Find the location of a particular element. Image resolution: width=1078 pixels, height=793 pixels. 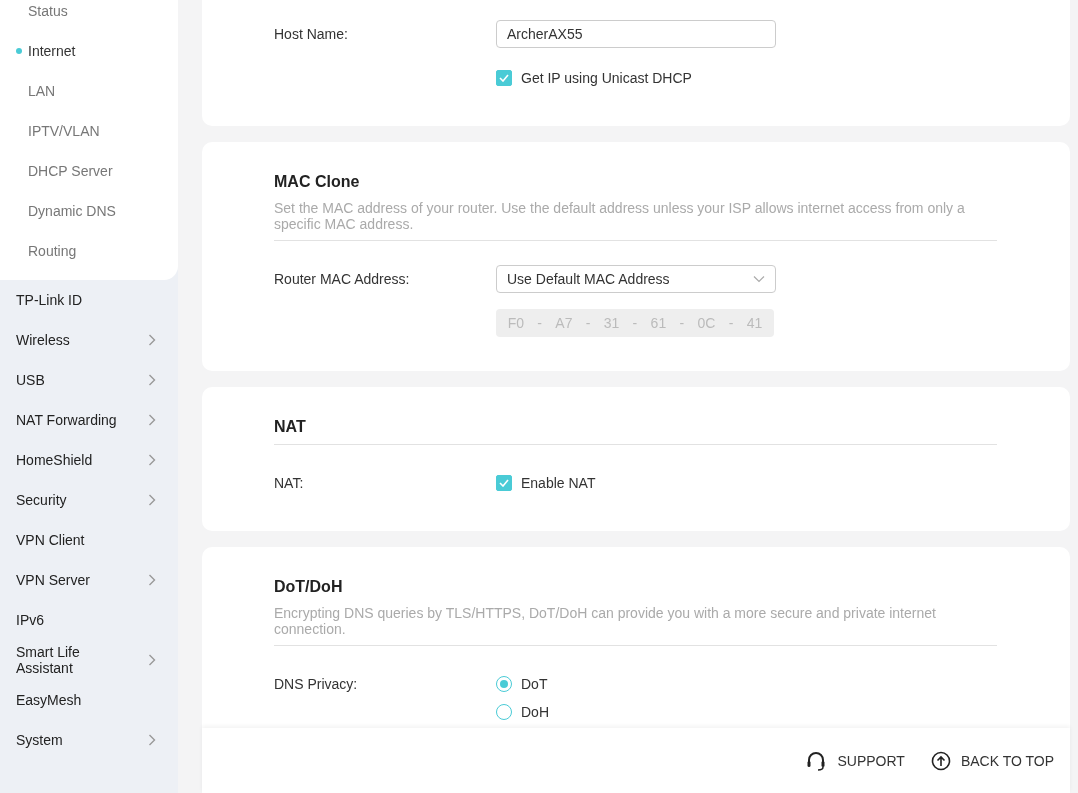

field-label: Host Name: is located at coordinates (311, 34).